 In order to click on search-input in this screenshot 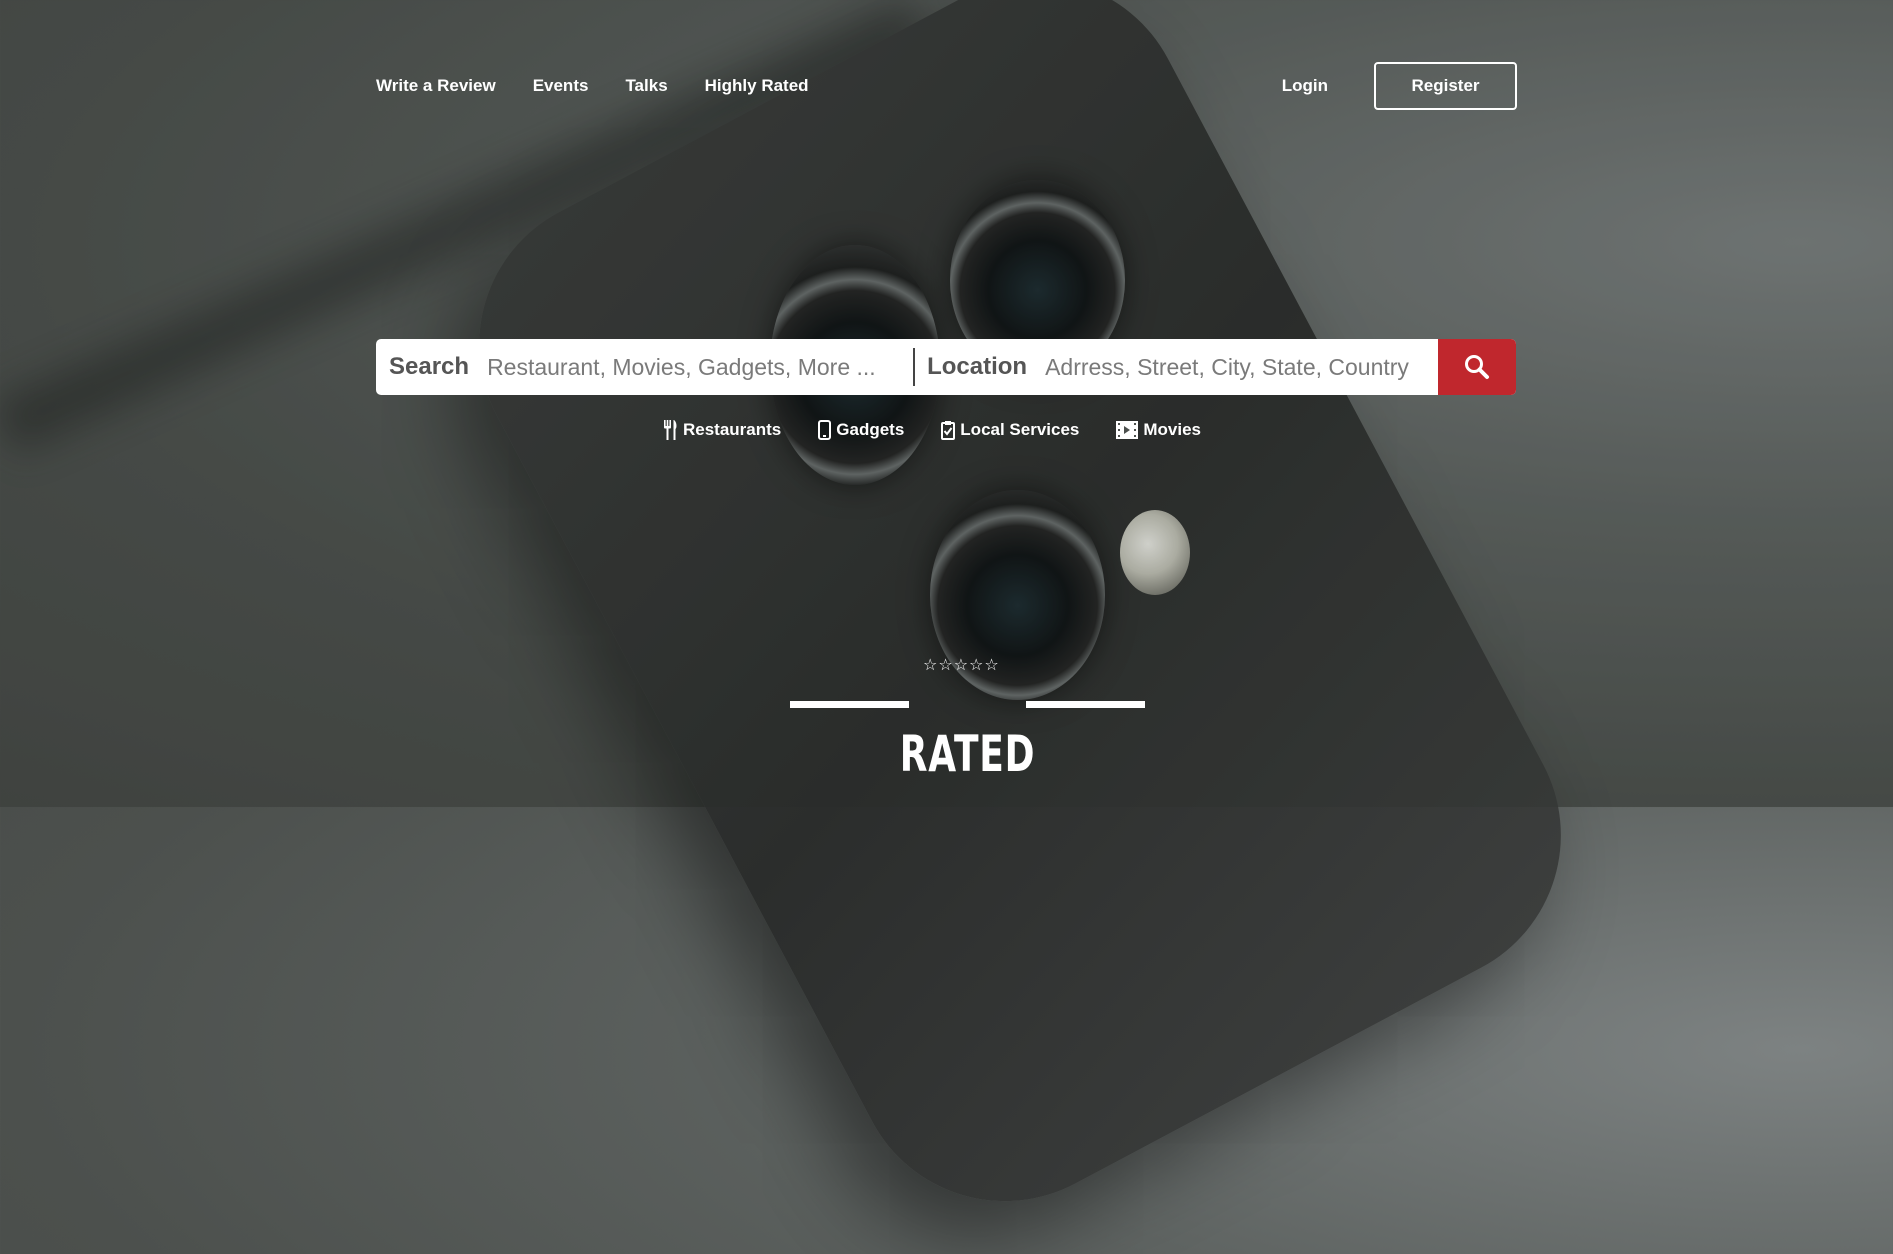, I will do `click(693, 367)`.